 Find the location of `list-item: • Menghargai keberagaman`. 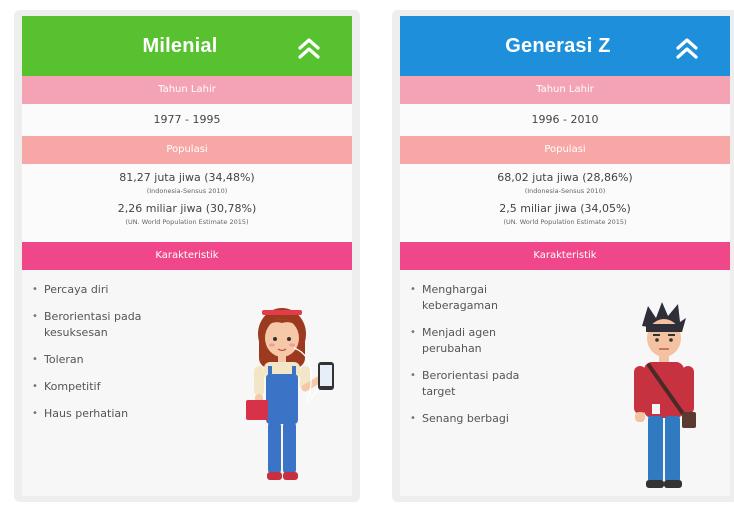

list-item: • Menghargai keberagaman is located at coordinates (470, 298).